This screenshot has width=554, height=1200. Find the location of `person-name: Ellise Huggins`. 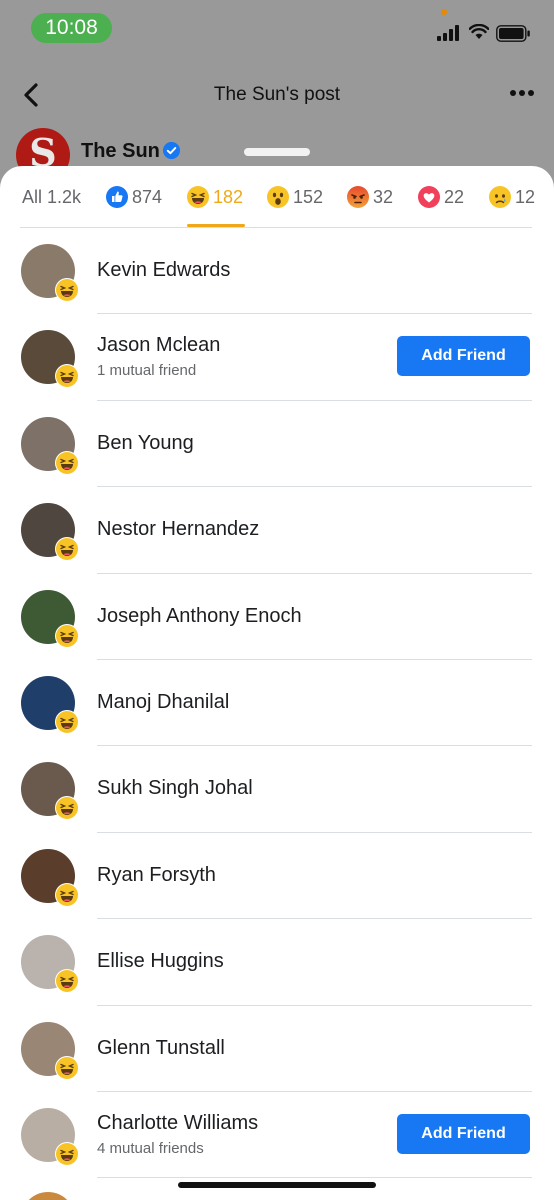

person-name: Ellise Huggins is located at coordinates (160, 961).